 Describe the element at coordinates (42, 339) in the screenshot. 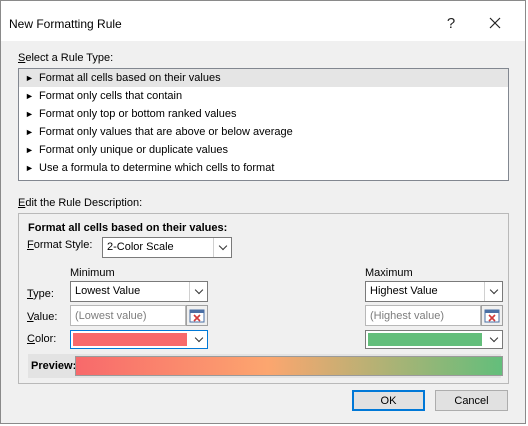

I see `color-label: Color:` at that location.